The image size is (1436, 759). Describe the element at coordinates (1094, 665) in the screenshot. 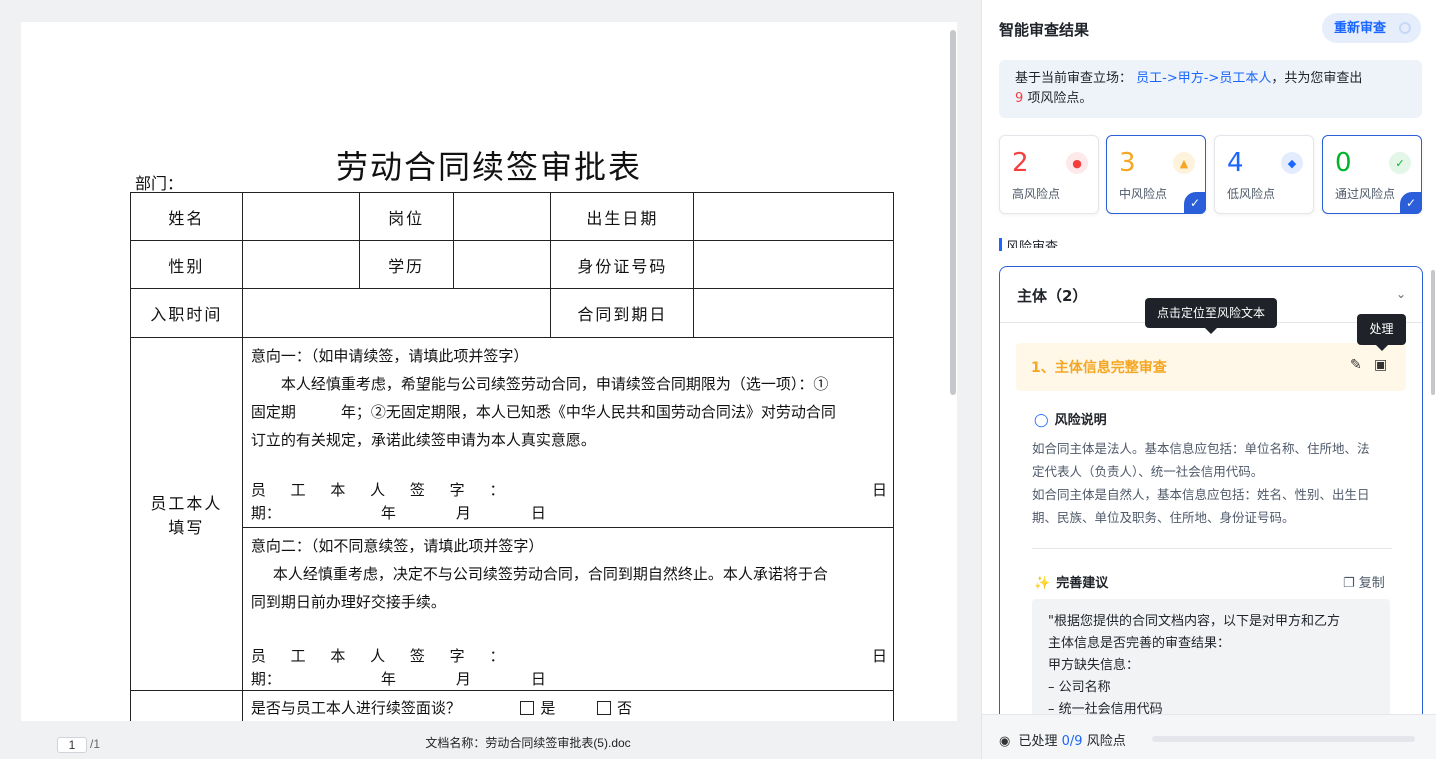

I see `suggest-line: 甲方缺失信息：` at that location.